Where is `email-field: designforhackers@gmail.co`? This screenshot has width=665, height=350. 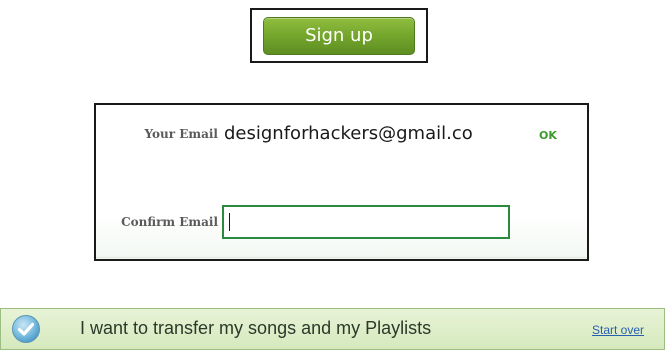 email-field: designforhackers@gmail.co is located at coordinates (369, 134).